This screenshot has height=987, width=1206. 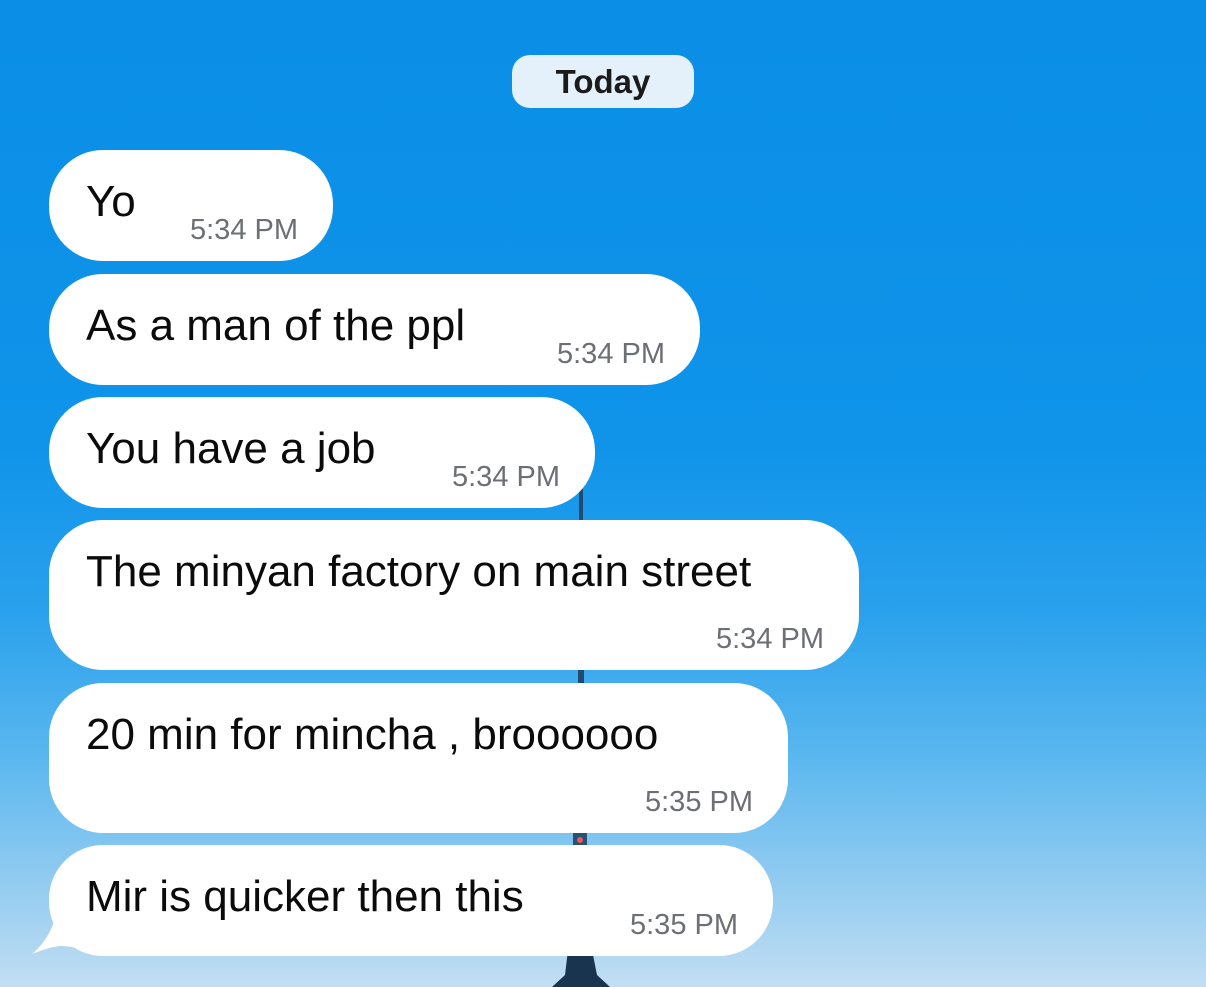 What do you see at coordinates (111, 201) in the screenshot?
I see `message-text: Yo` at bounding box center [111, 201].